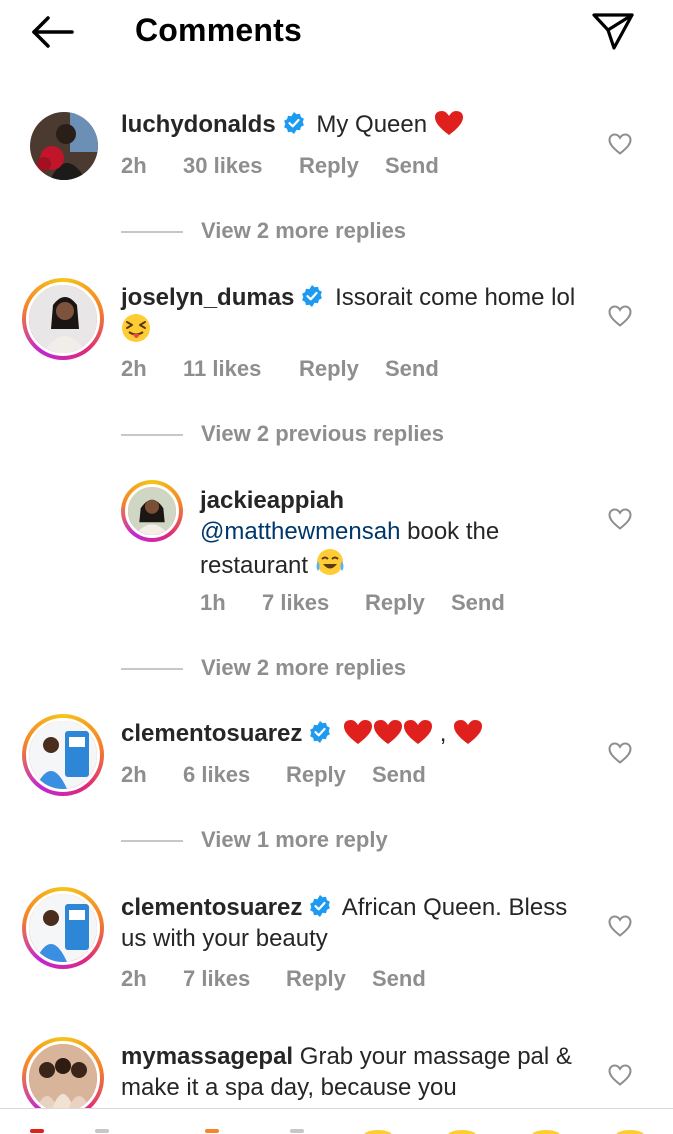 This screenshot has width=673, height=1134. I want to click on view-replies-label: View 2 previous replies, so click(322, 433).